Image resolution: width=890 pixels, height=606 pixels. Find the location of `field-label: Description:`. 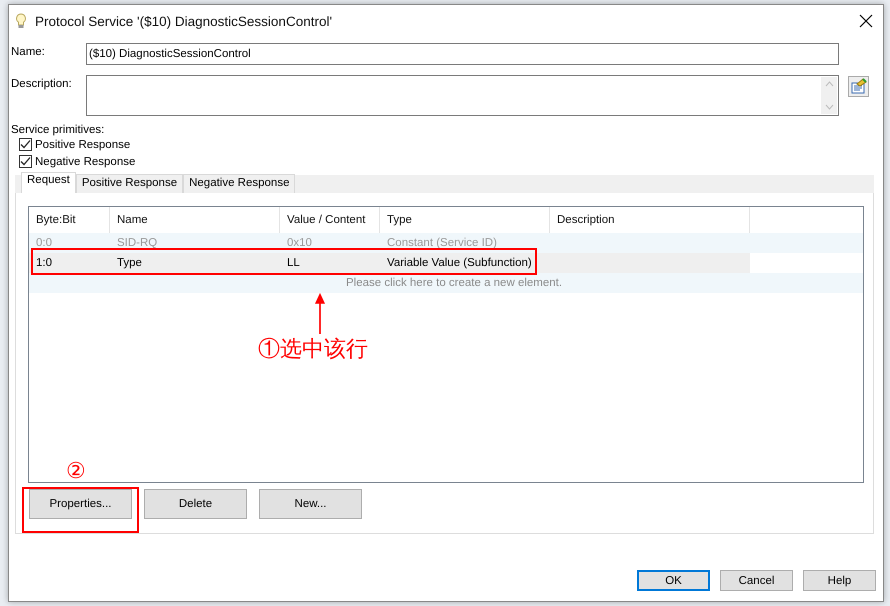

field-label: Description: is located at coordinates (42, 83).